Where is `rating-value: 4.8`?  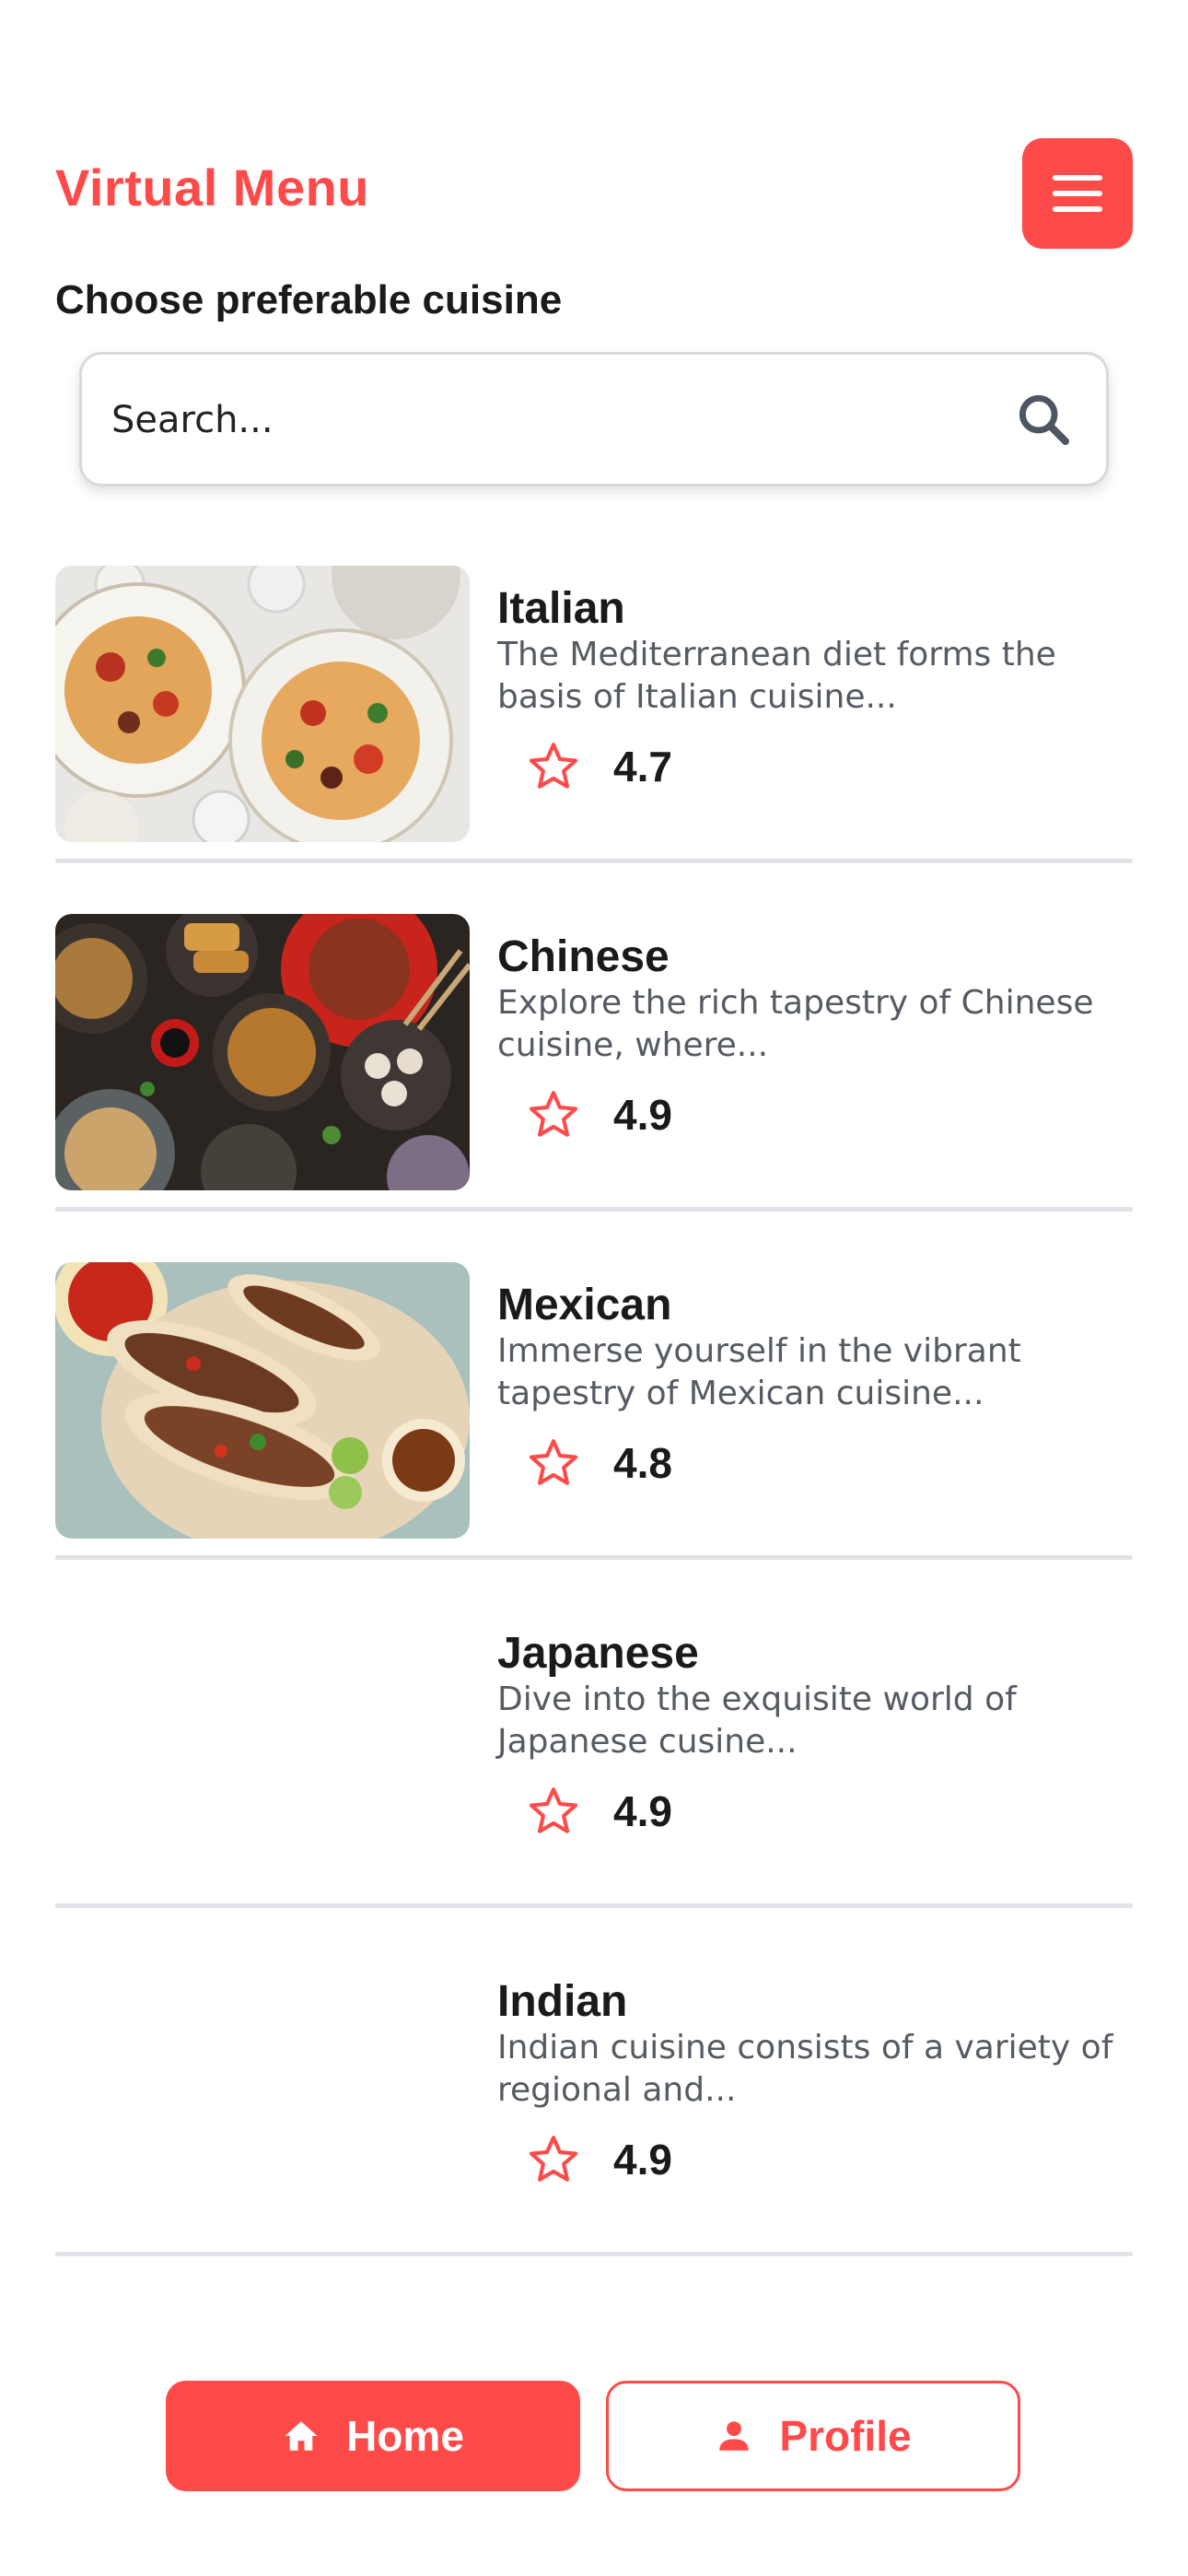
rating-value: 4.8 is located at coordinates (642, 1463).